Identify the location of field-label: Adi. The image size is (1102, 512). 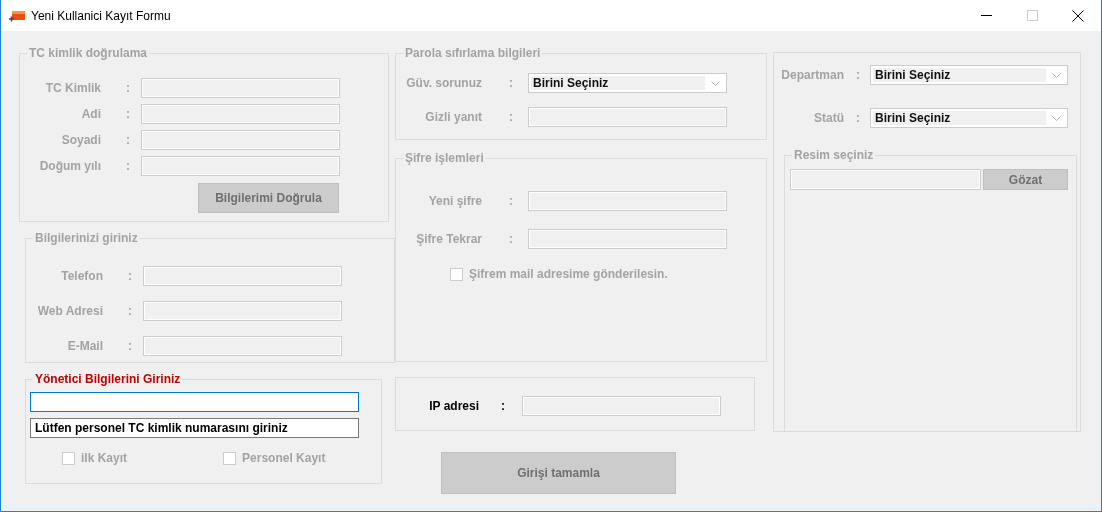
(90, 114).